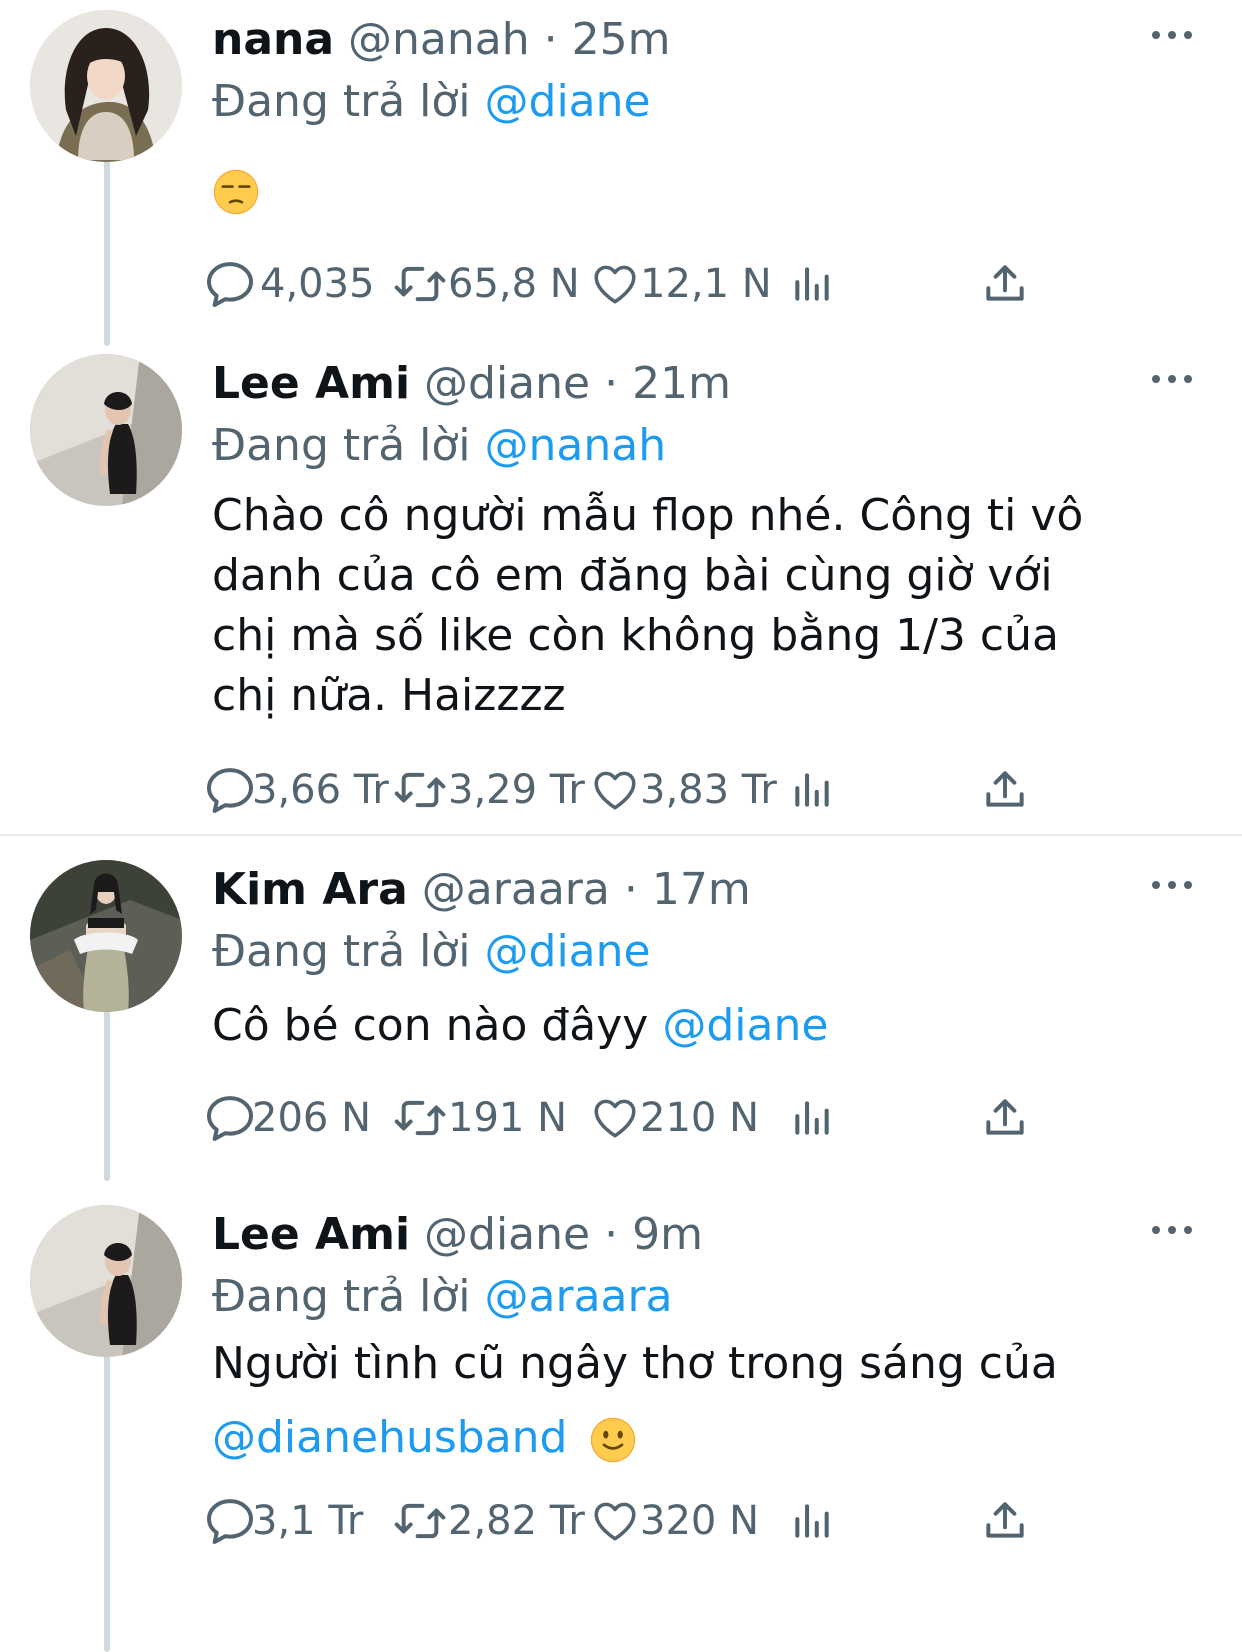 The image size is (1242, 1652). What do you see at coordinates (707, 190) in the screenshot?
I see `tweet-body` at bounding box center [707, 190].